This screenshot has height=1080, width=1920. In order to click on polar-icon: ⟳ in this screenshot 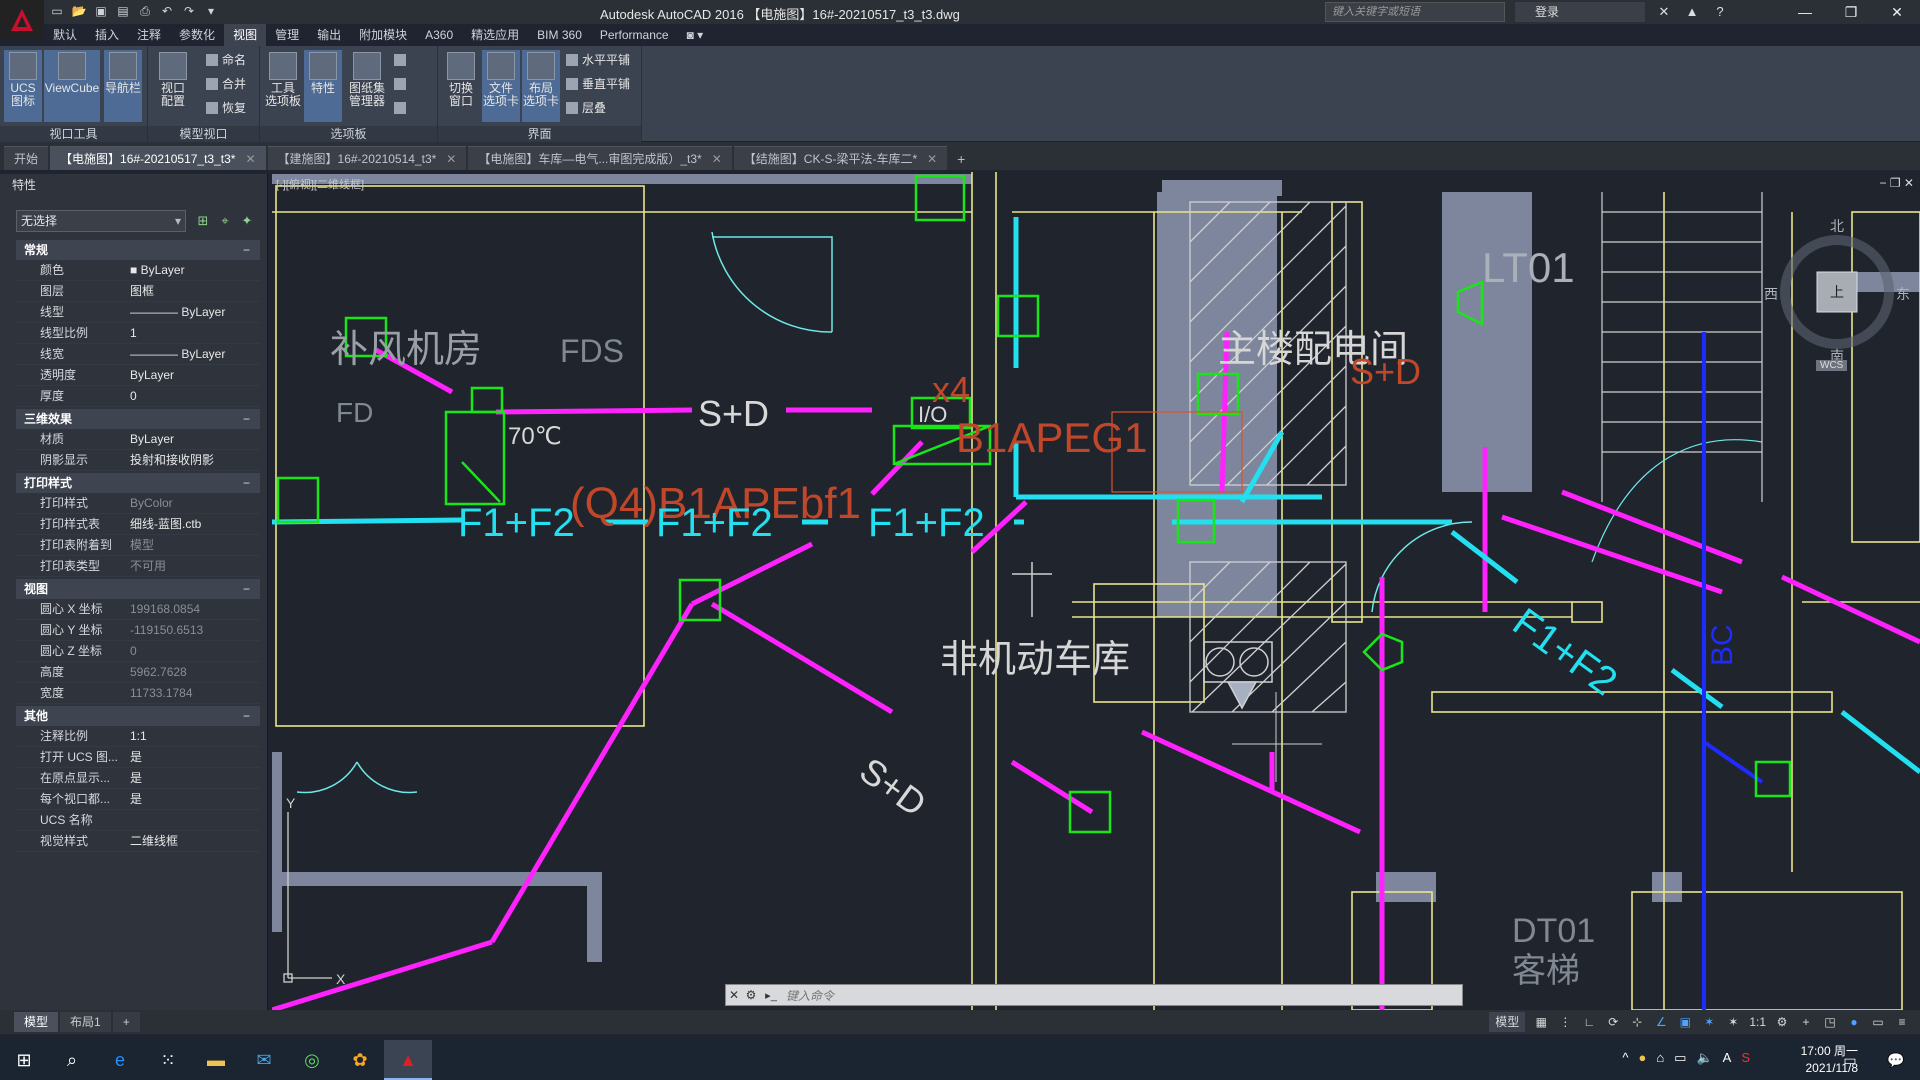, I will do `click(1613, 1022)`.